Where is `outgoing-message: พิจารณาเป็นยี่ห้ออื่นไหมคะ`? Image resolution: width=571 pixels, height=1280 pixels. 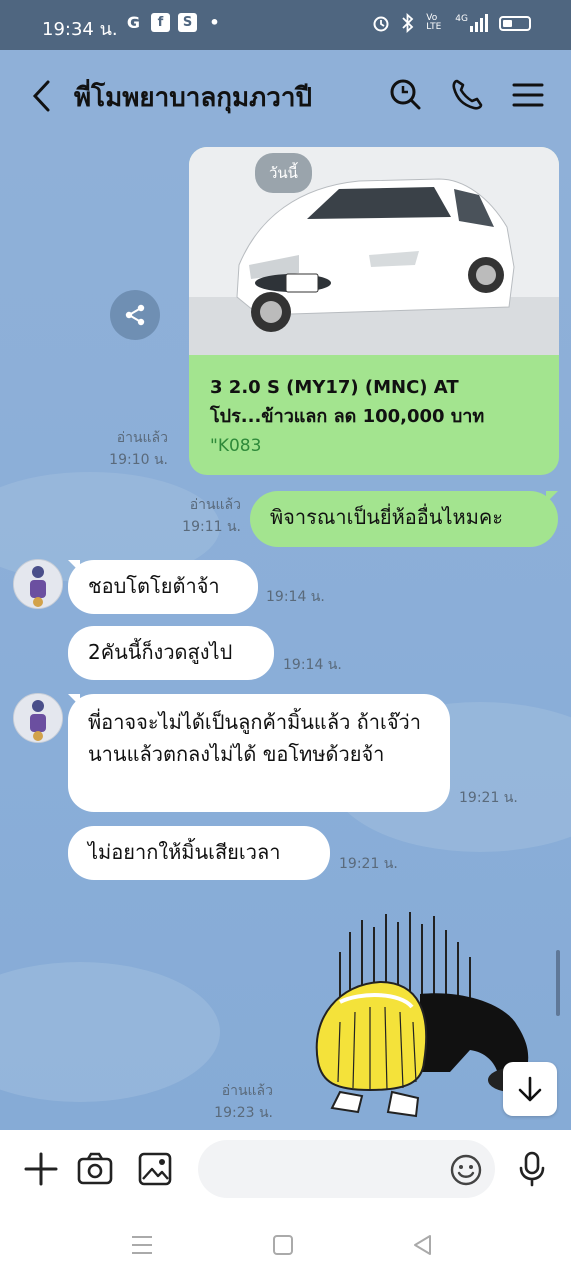 outgoing-message: พิจารณาเป็นยี่ห้ออื่นไหมคะ is located at coordinates (404, 519).